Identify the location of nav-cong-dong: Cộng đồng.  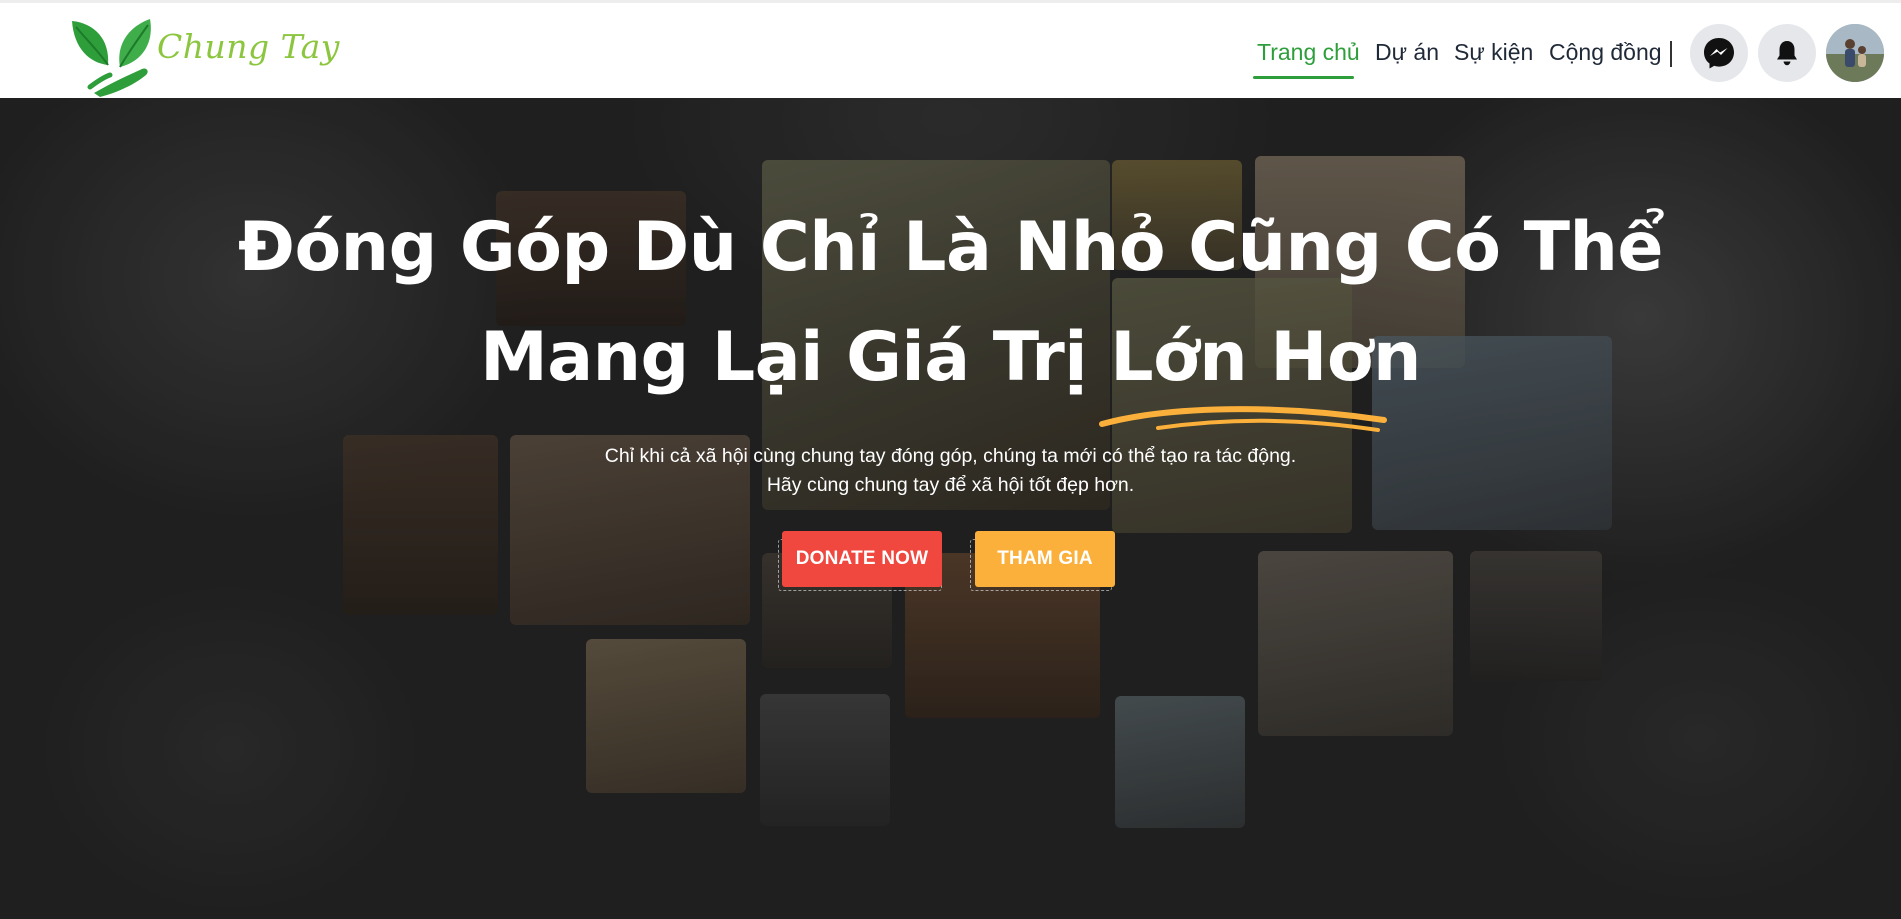
(1605, 52).